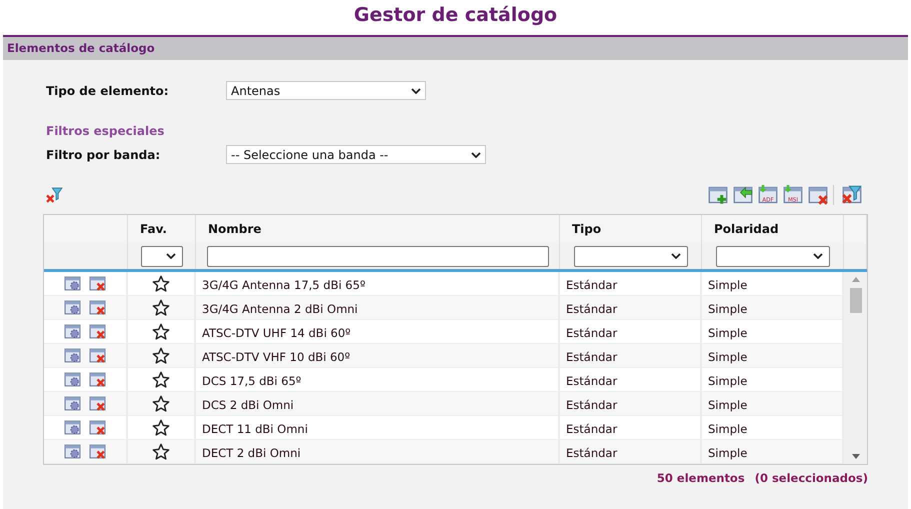 The height and width of the screenshot is (509, 911). What do you see at coordinates (700, 478) in the screenshot?
I see `item-count: 50 elementos` at bounding box center [700, 478].